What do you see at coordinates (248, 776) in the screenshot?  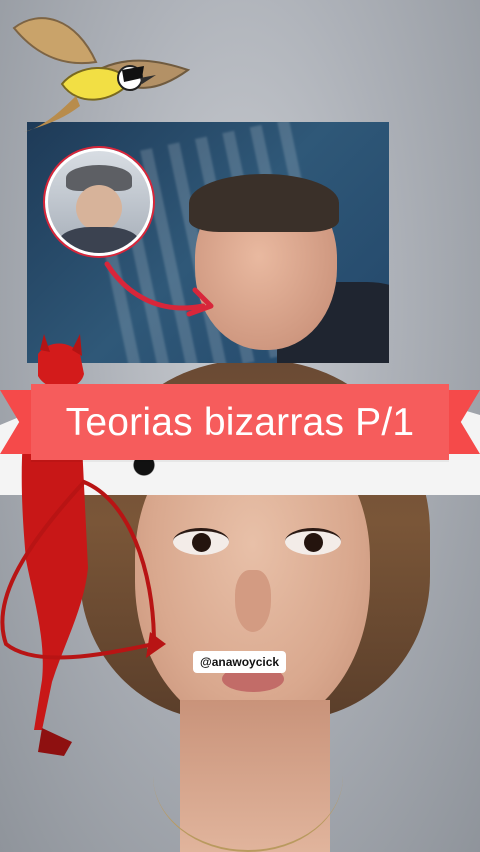 I see `speaker-necklace` at bounding box center [248, 776].